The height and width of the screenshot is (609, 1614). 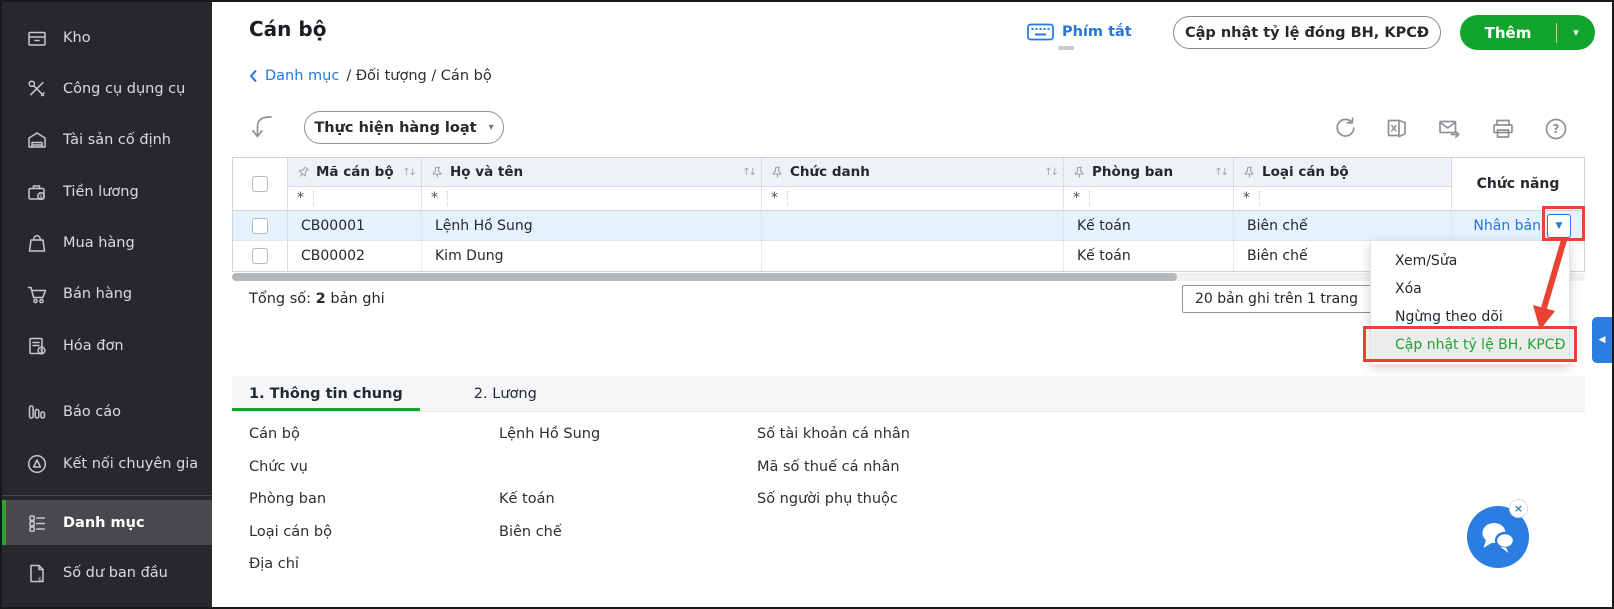 What do you see at coordinates (592, 256) in the screenshot?
I see `table-cell: Kim Dung` at bounding box center [592, 256].